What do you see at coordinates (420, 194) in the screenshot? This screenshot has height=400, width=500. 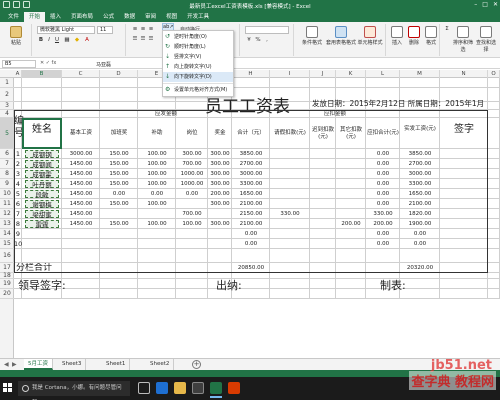 I see `cell-actual: 1650.00` at bounding box center [420, 194].